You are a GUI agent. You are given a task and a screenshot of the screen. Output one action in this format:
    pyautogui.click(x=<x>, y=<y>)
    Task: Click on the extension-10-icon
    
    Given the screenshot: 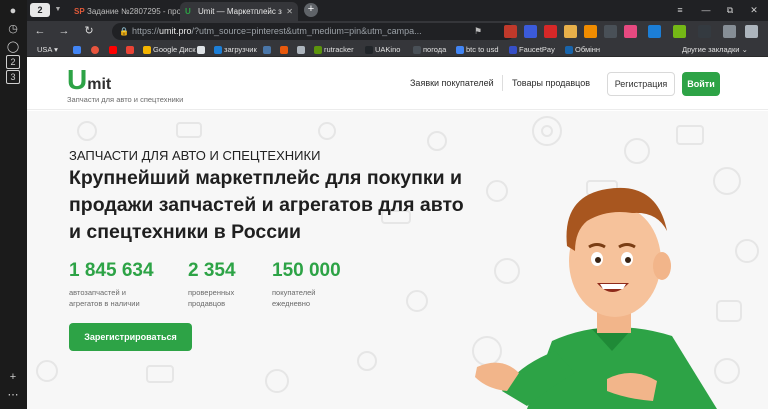 What is the action you would take?
    pyautogui.click(x=704, y=31)
    